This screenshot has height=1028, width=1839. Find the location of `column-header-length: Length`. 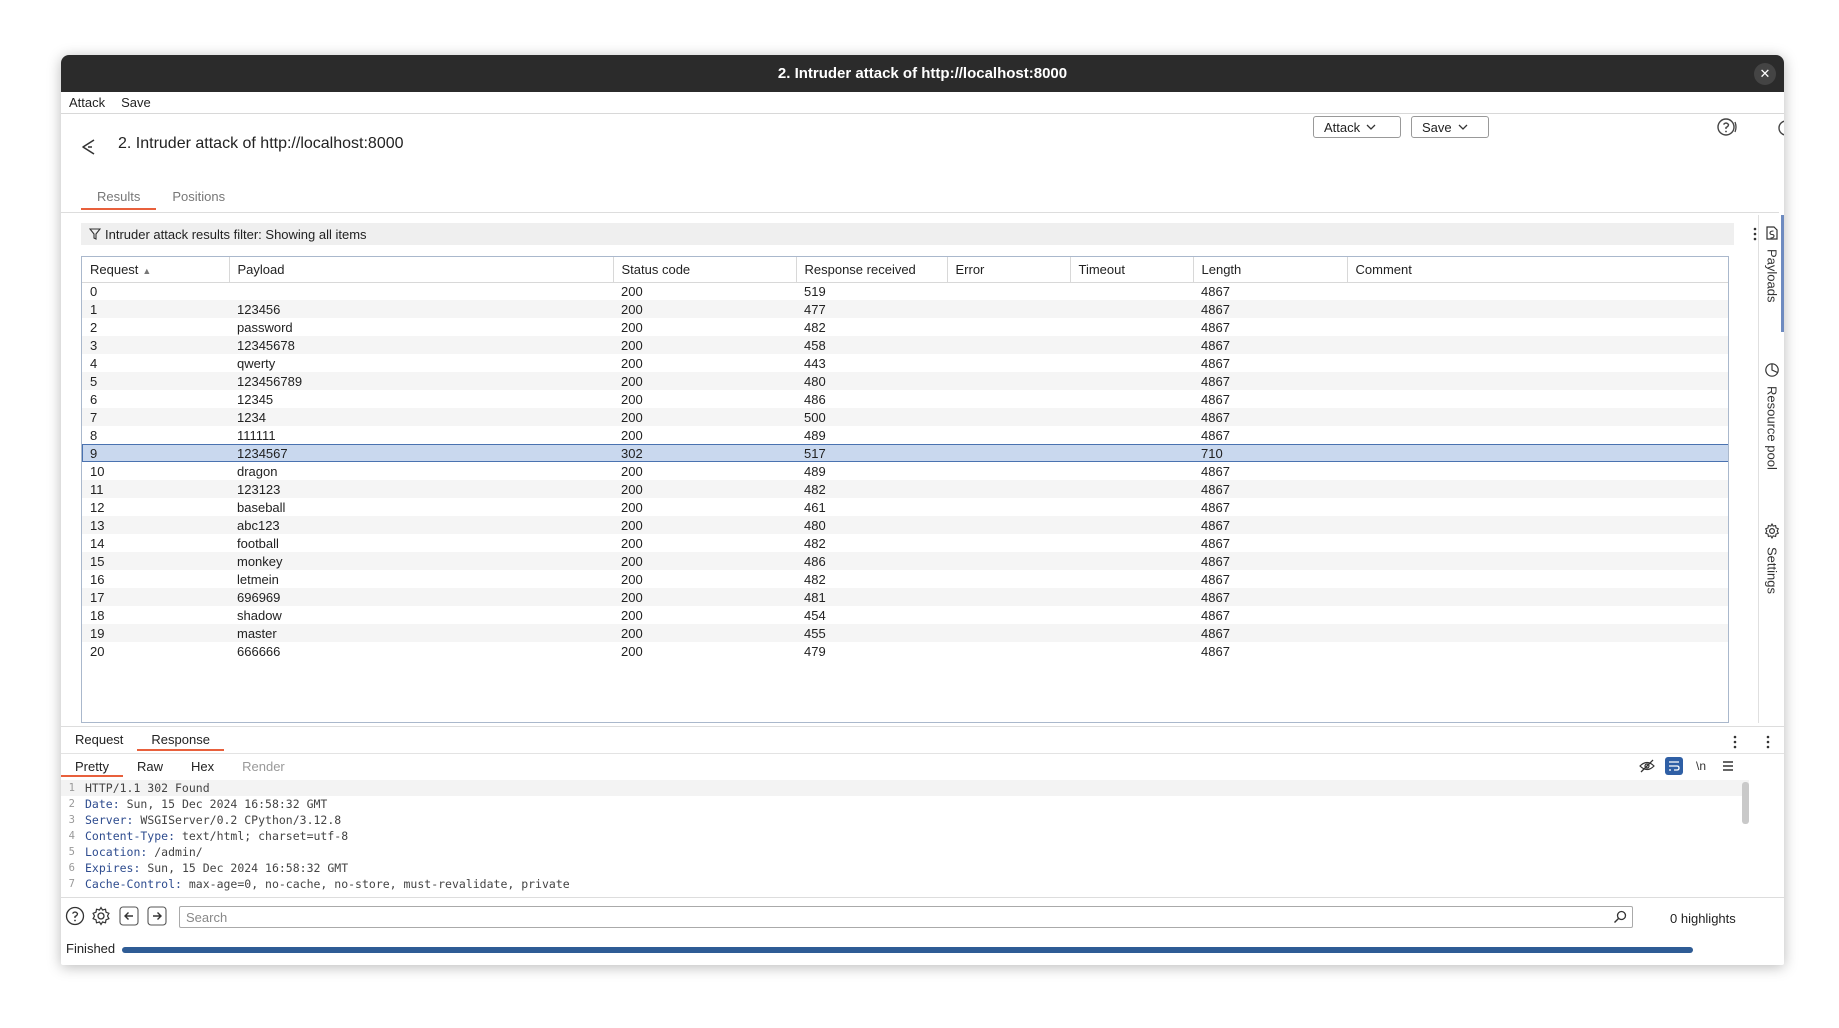

column-header-length: Length is located at coordinates (1270, 270).